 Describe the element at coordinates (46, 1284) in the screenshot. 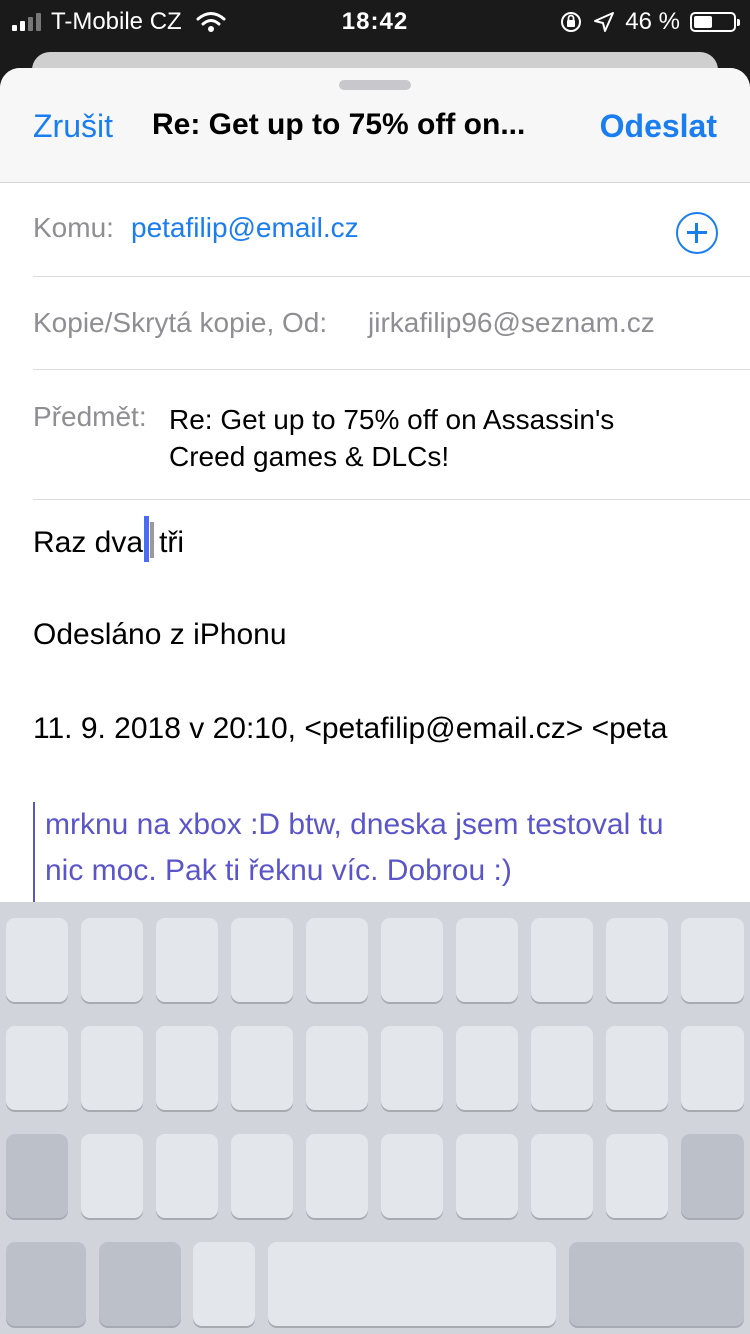

I see `numbers-key` at that location.